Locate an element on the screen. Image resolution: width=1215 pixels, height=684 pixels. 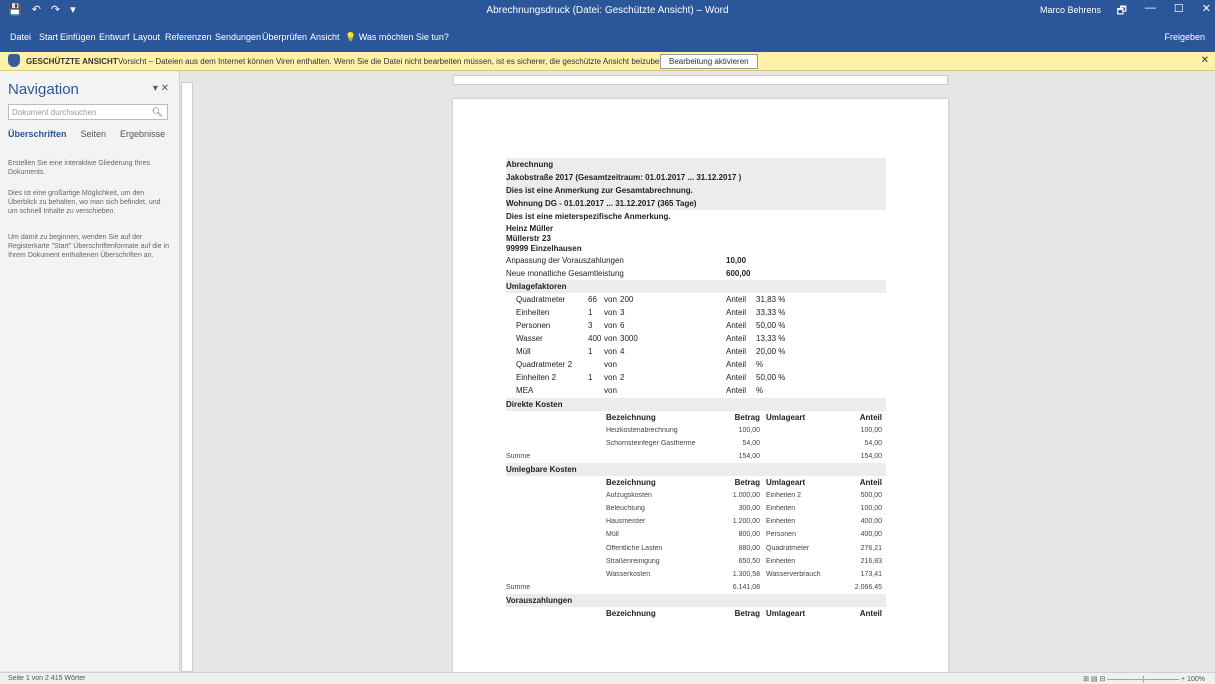
factors-heading: Umlagefaktoren is located at coordinates (696, 286).